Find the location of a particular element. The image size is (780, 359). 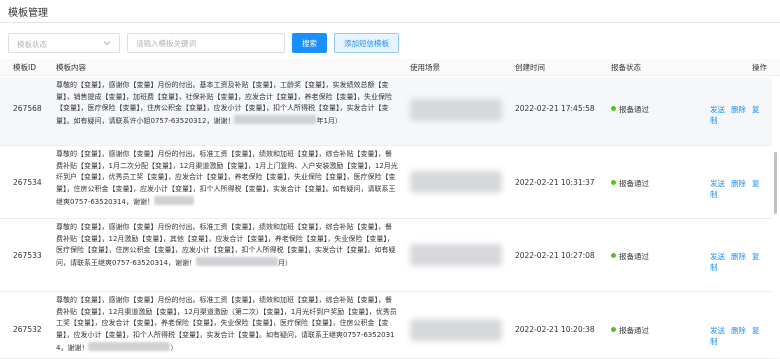

search-button: 搜索 is located at coordinates (309, 43).